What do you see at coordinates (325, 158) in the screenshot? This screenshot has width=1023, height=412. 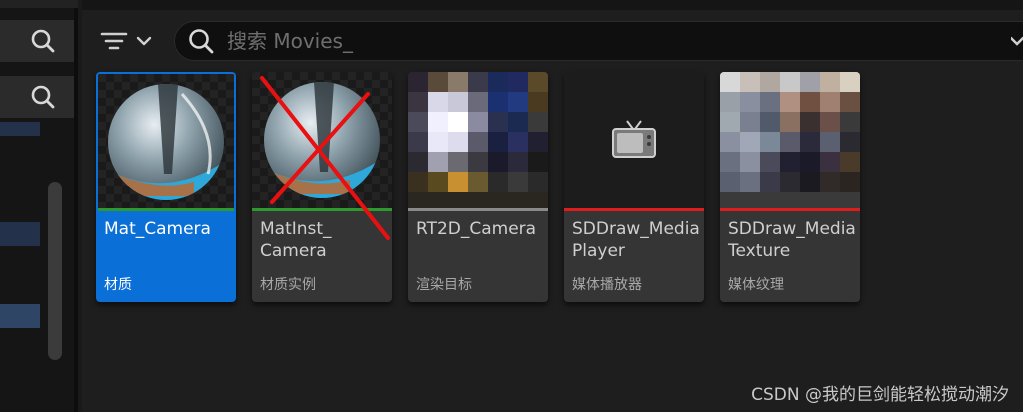 I see `cross-out-mark` at bounding box center [325, 158].